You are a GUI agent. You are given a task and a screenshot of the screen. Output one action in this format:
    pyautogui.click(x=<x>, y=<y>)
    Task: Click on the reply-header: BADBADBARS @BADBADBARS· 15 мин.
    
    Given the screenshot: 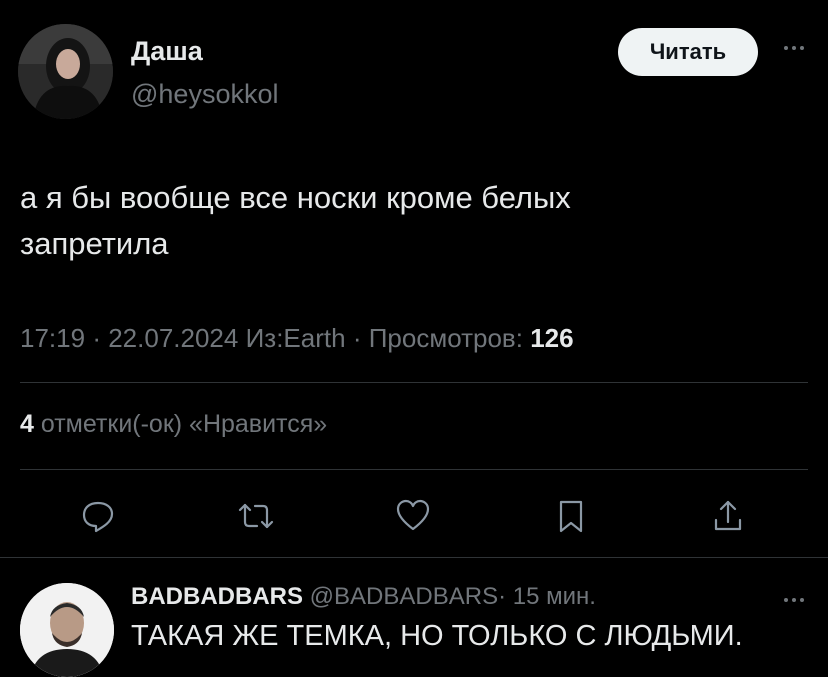 What is the action you would take?
    pyautogui.click(x=363, y=596)
    